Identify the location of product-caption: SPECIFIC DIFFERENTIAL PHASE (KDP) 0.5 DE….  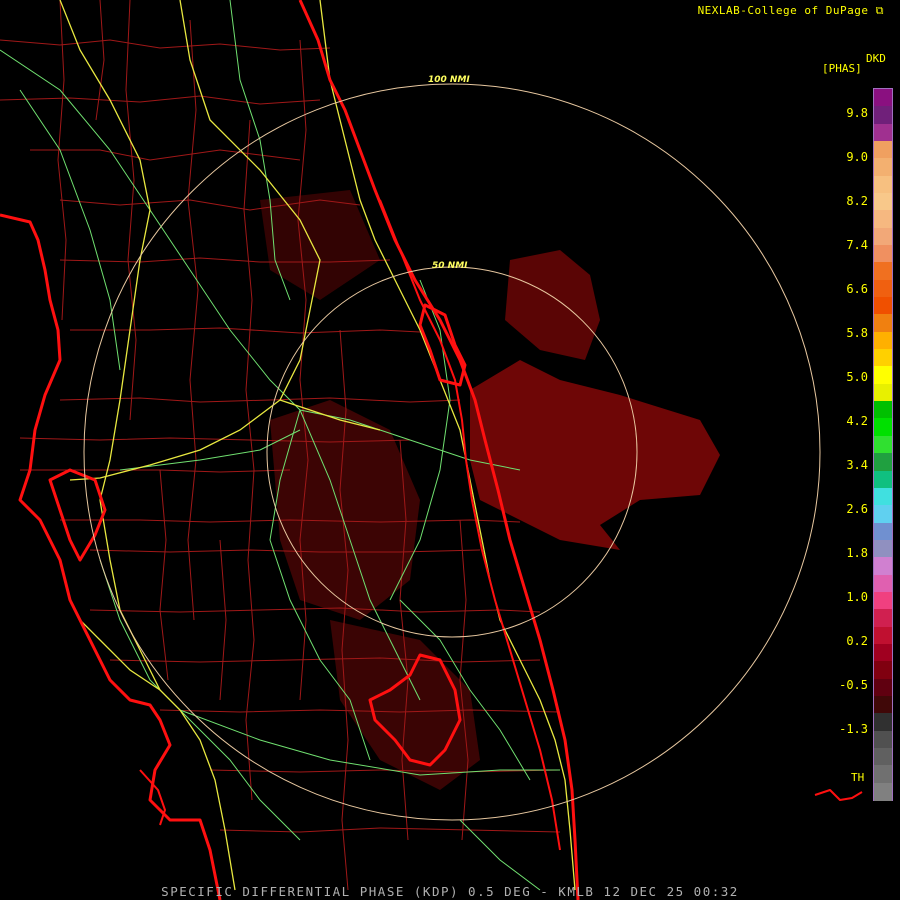
(450, 891).